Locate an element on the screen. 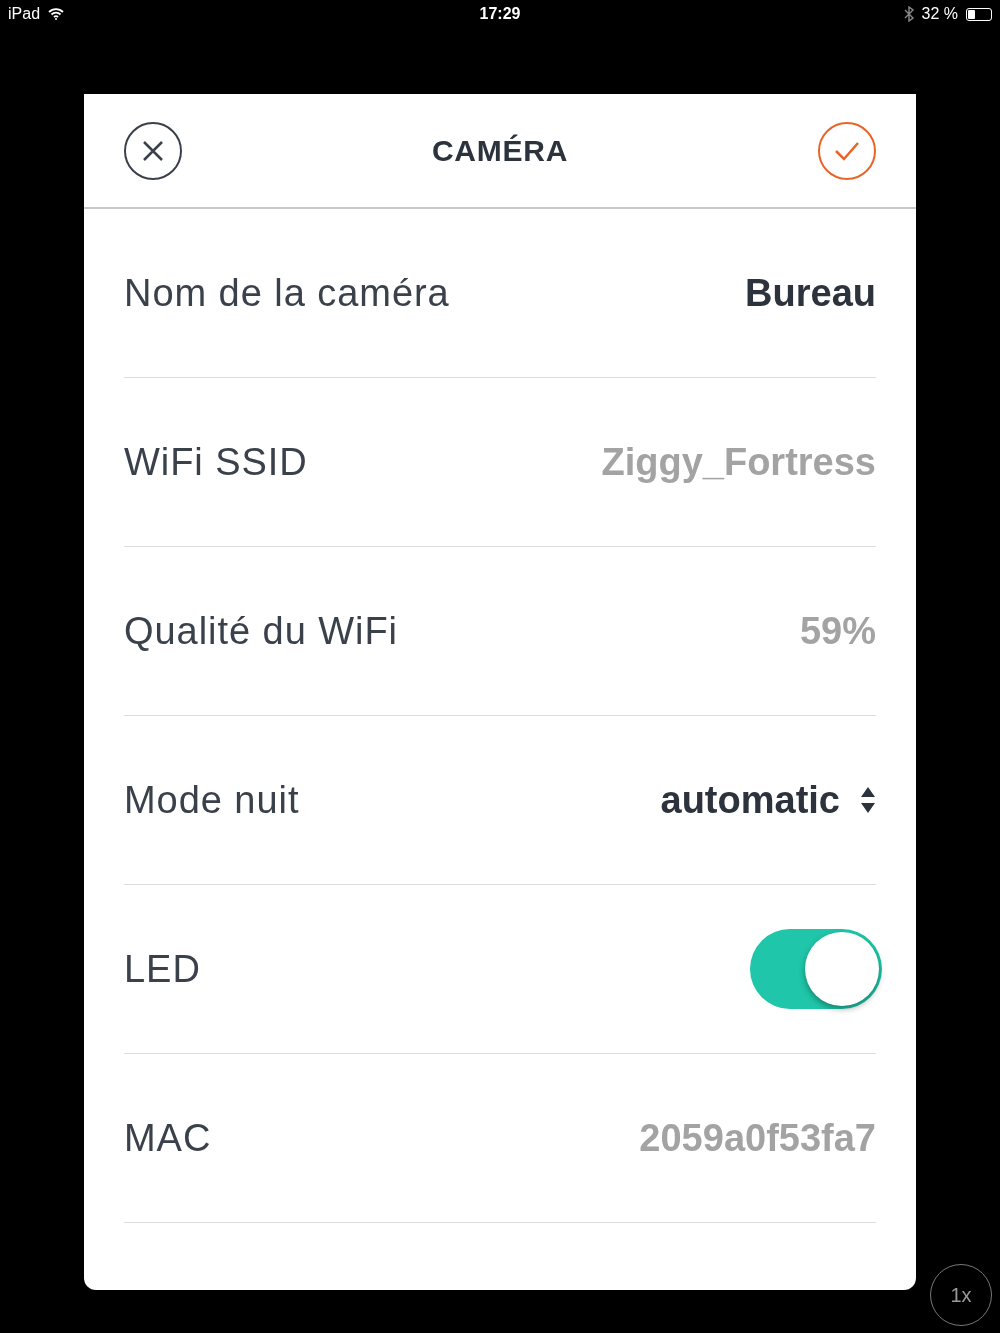 This screenshot has height=1333, width=1000. device-name: iPad is located at coordinates (24, 14).